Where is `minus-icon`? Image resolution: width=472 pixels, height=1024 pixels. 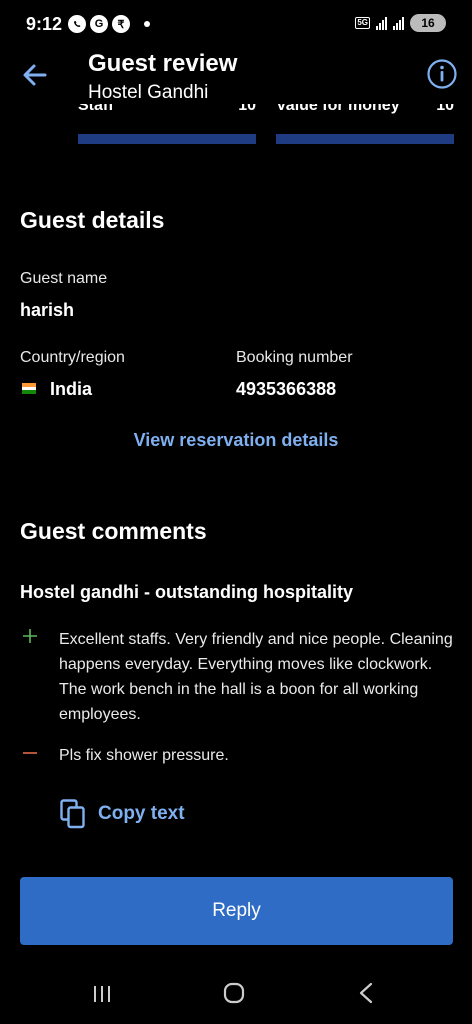 minus-icon is located at coordinates (30, 753).